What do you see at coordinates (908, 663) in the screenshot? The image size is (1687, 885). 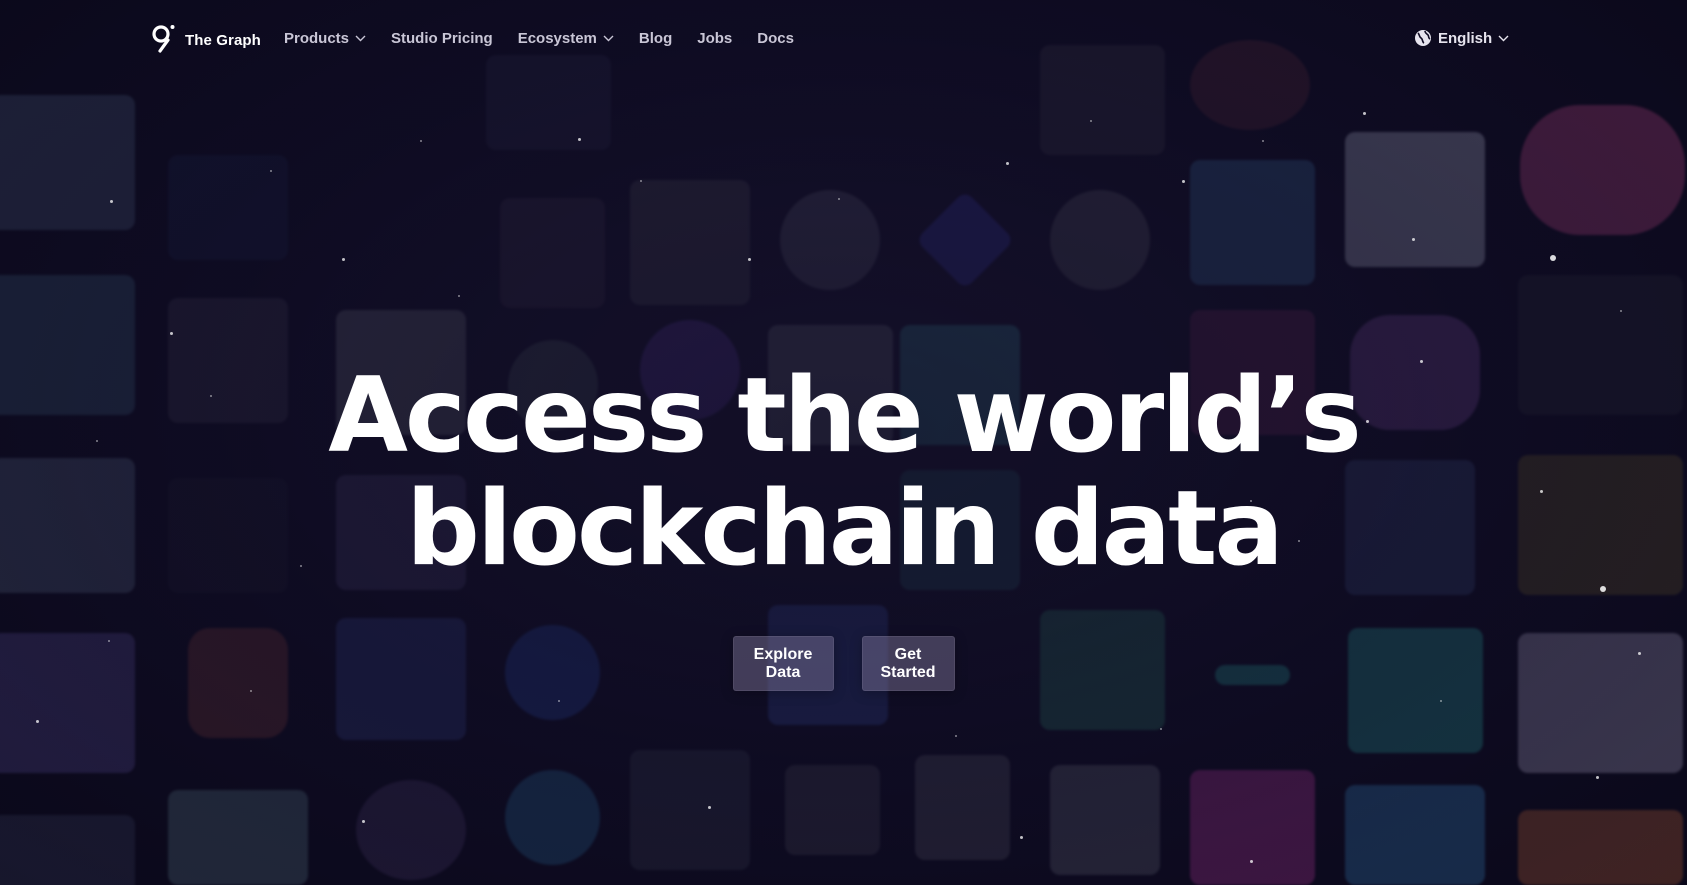 I see `get-started-button: Get Started` at bounding box center [908, 663].